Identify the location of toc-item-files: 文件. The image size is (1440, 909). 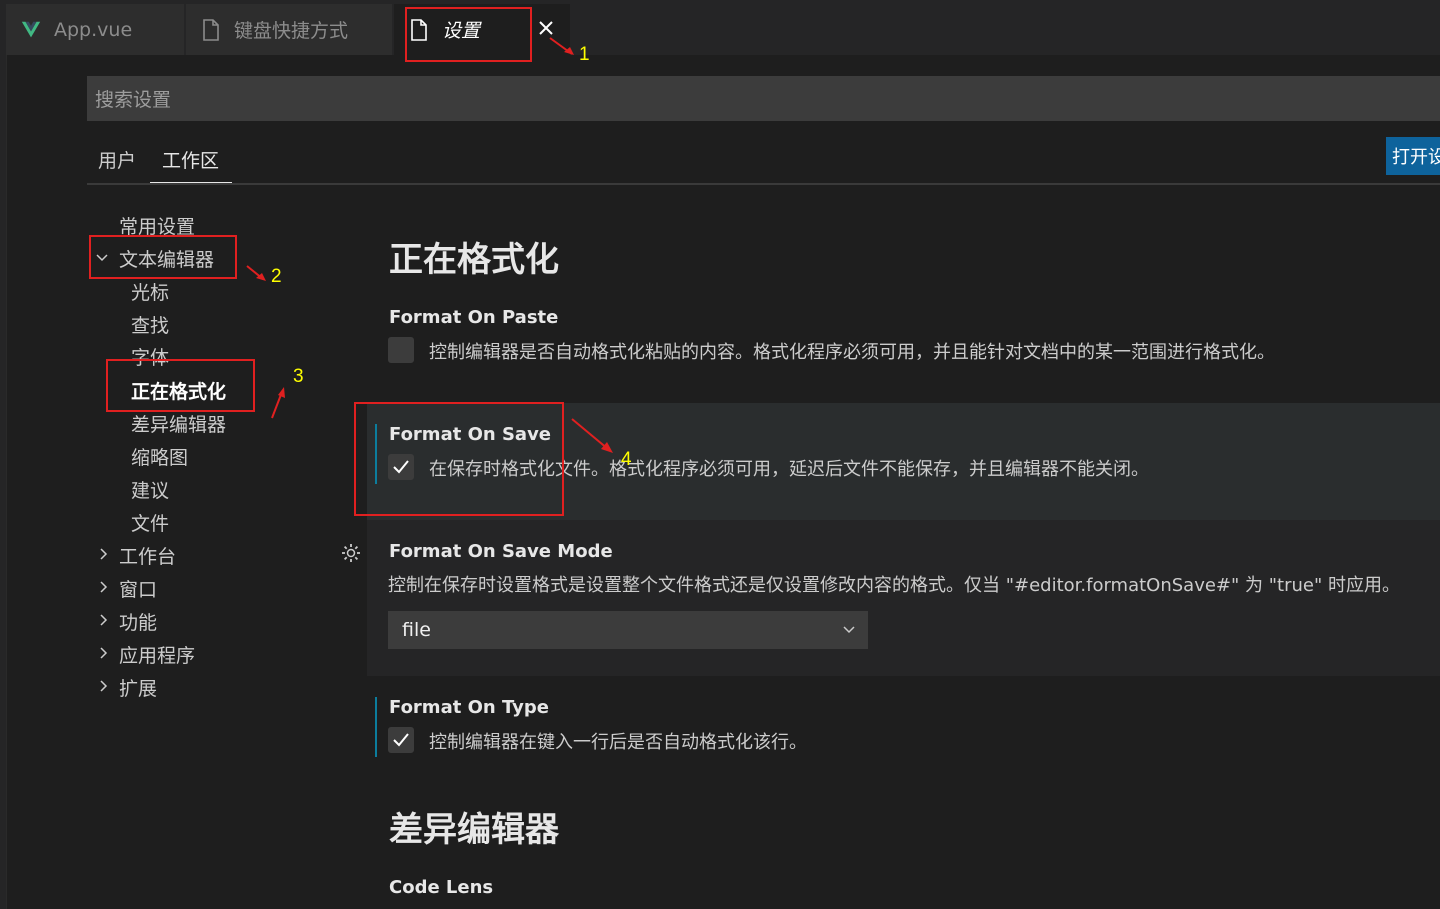
(150, 522).